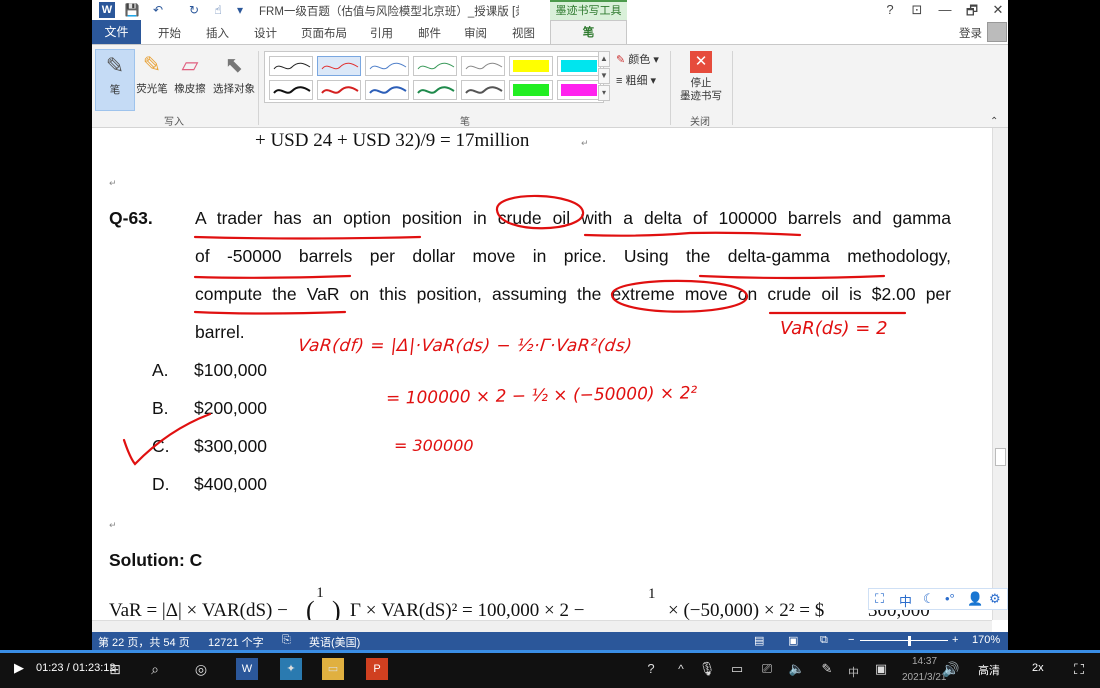 The height and width of the screenshot is (688, 1100). I want to click on network-icon: ⎚, so click(767, 669).